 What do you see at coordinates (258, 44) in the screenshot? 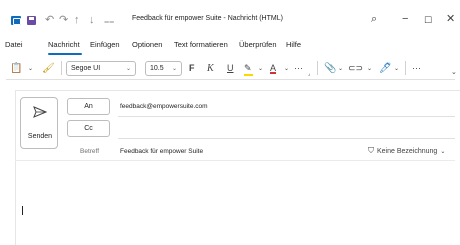
I see `tab-ueberpruefen: Überprüfen` at bounding box center [258, 44].